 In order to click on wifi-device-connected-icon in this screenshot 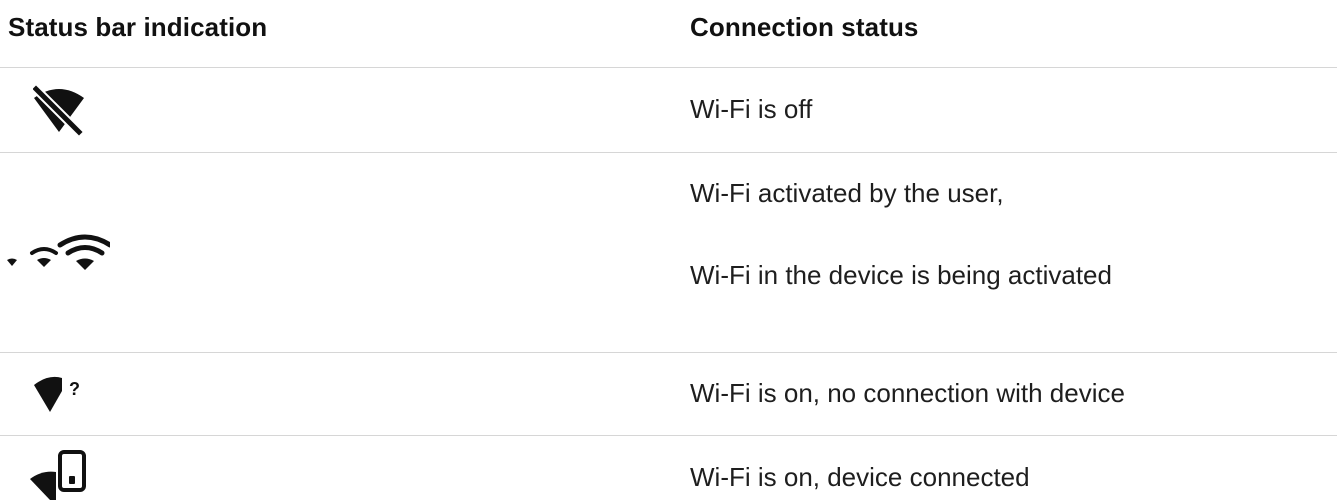, I will do `click(60, 475)`.